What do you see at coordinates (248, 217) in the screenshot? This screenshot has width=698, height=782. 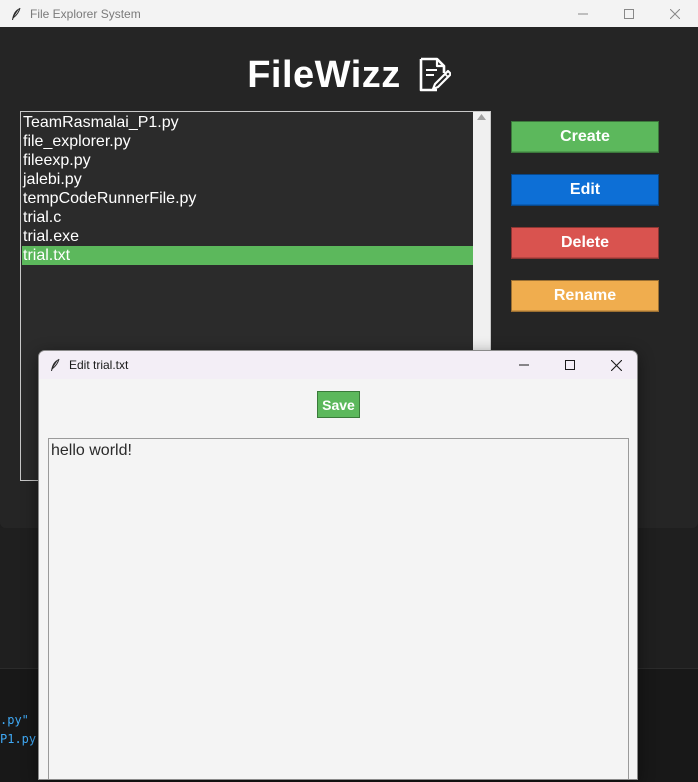 I see `file-list-item: trial.c` at bounding box center [248, 217].